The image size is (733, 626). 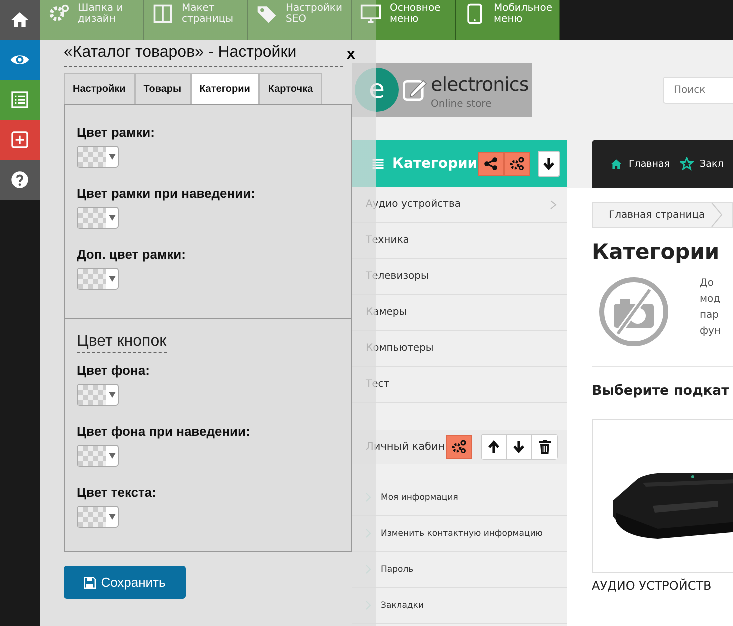 I want to click on description-text: До, so click(x=707, y=284).